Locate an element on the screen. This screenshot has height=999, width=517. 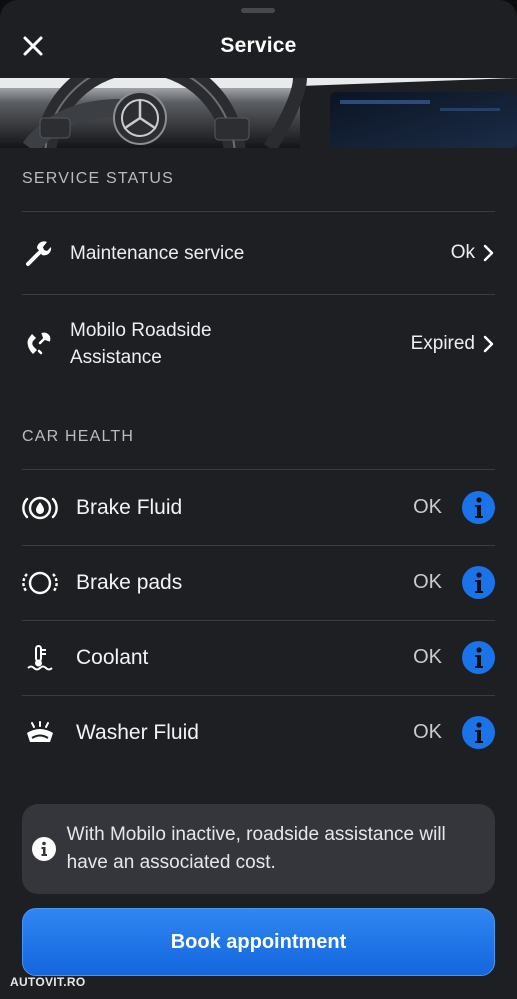
health-row-brake-pads: Brake pads OK is located at coordinates (258, 582).